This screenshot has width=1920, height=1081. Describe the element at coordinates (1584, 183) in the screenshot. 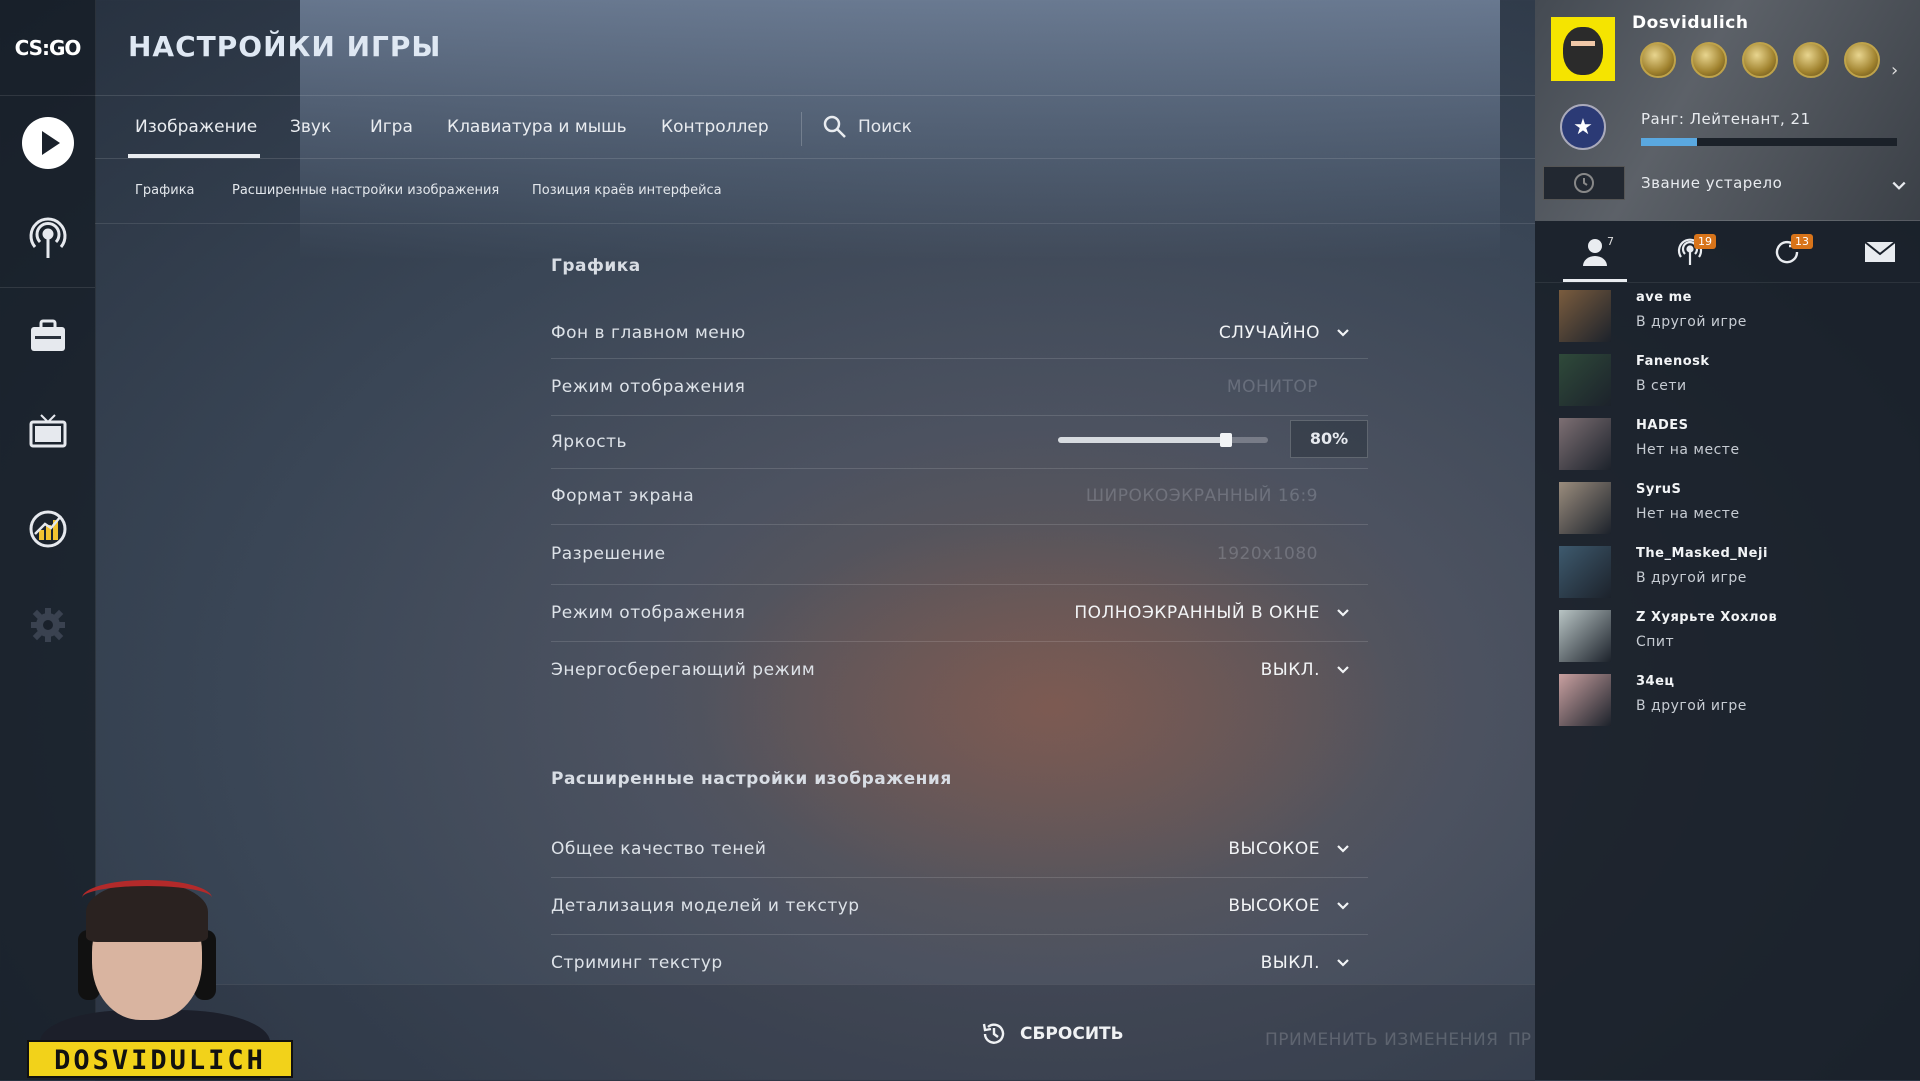

I see `clock-icon` at that location.